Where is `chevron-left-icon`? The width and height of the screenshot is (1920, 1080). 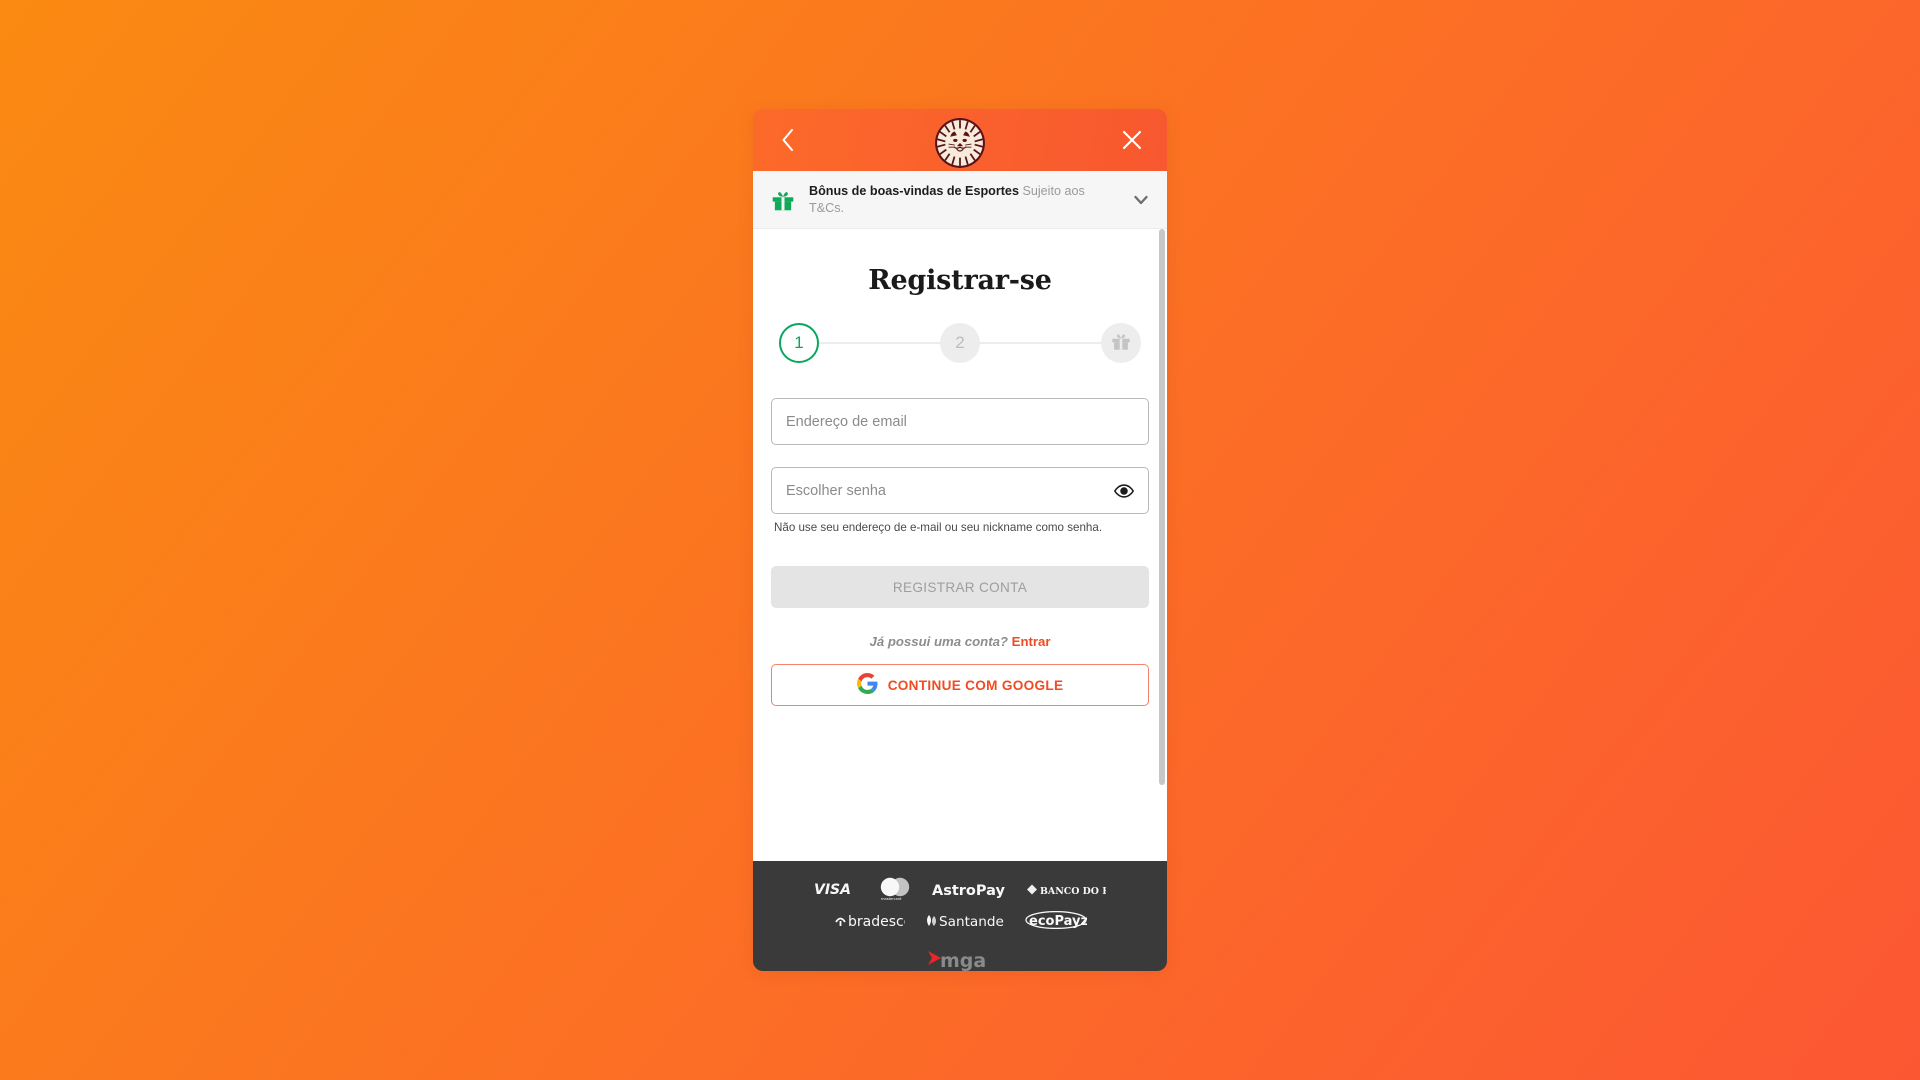
chevron-left-icon is located at coordinates (788, 140).